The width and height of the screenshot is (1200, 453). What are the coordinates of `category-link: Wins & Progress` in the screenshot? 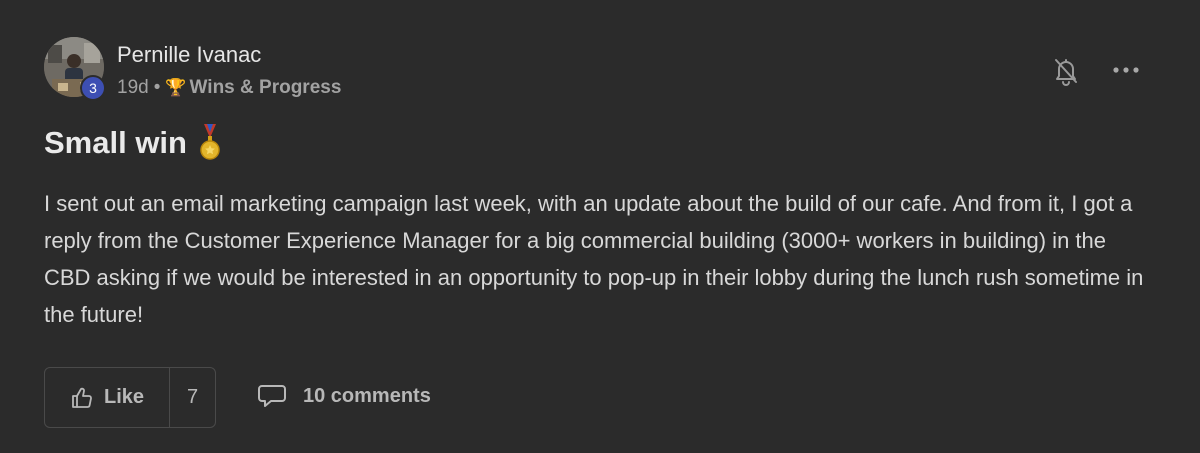 It's located at (266, 88).